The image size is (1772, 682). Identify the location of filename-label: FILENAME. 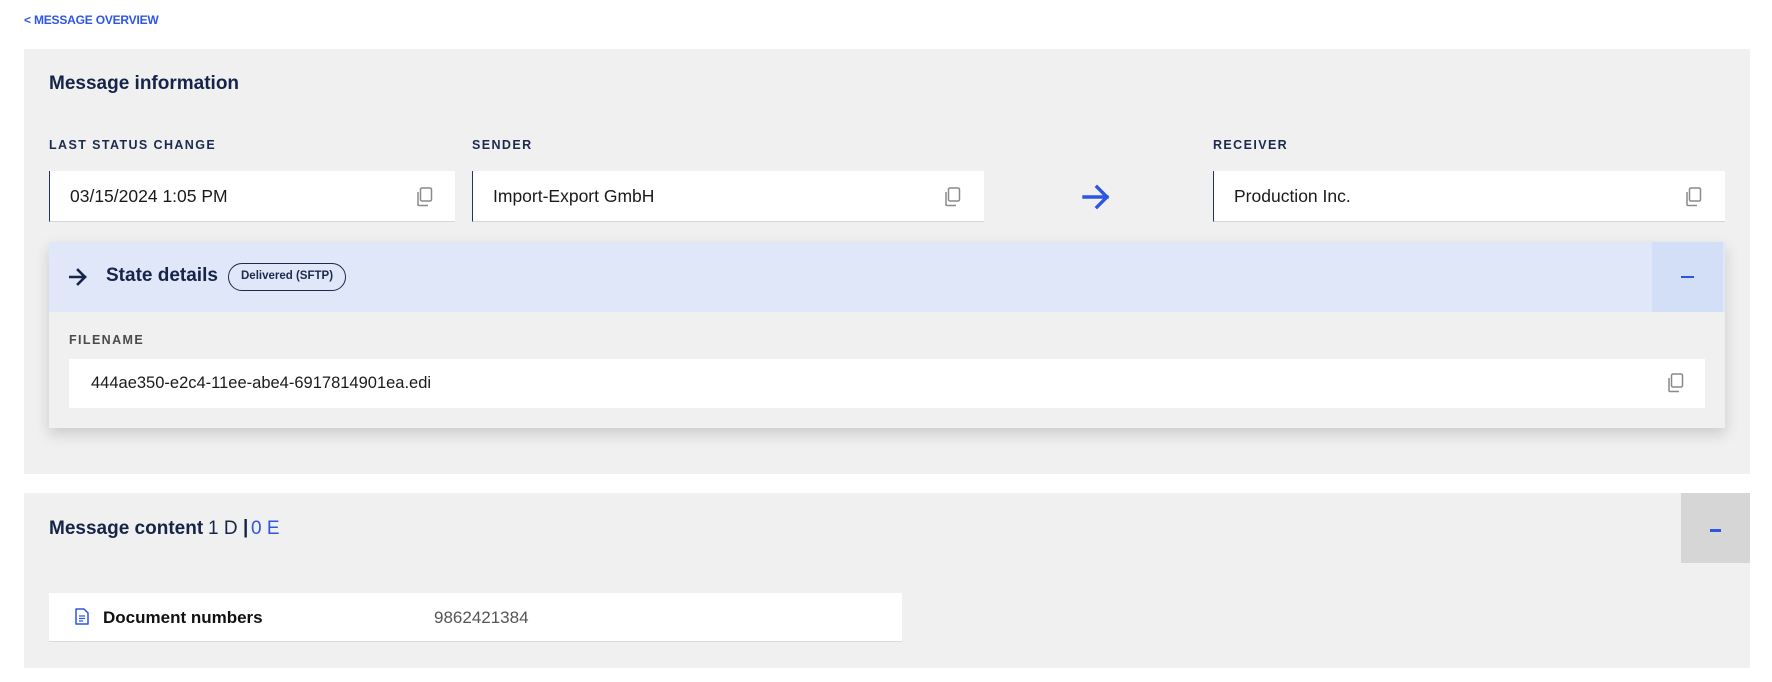
(107, 340).